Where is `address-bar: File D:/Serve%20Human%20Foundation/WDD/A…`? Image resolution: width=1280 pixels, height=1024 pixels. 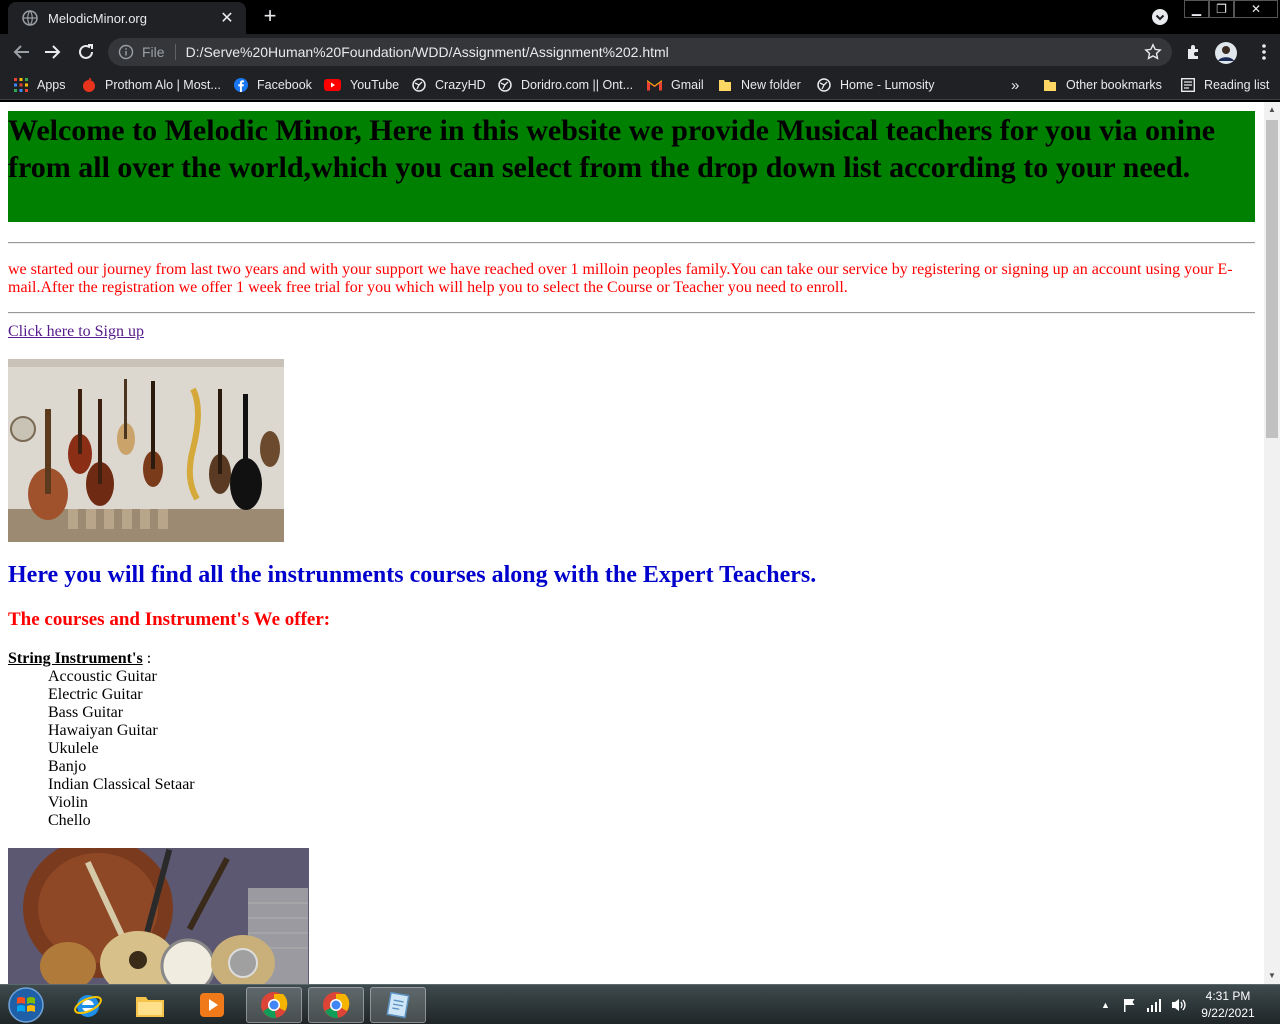
address-bar: File D:/Serve%20Human%20Foundation/WDD/A… is located at coordinates (640, 52).